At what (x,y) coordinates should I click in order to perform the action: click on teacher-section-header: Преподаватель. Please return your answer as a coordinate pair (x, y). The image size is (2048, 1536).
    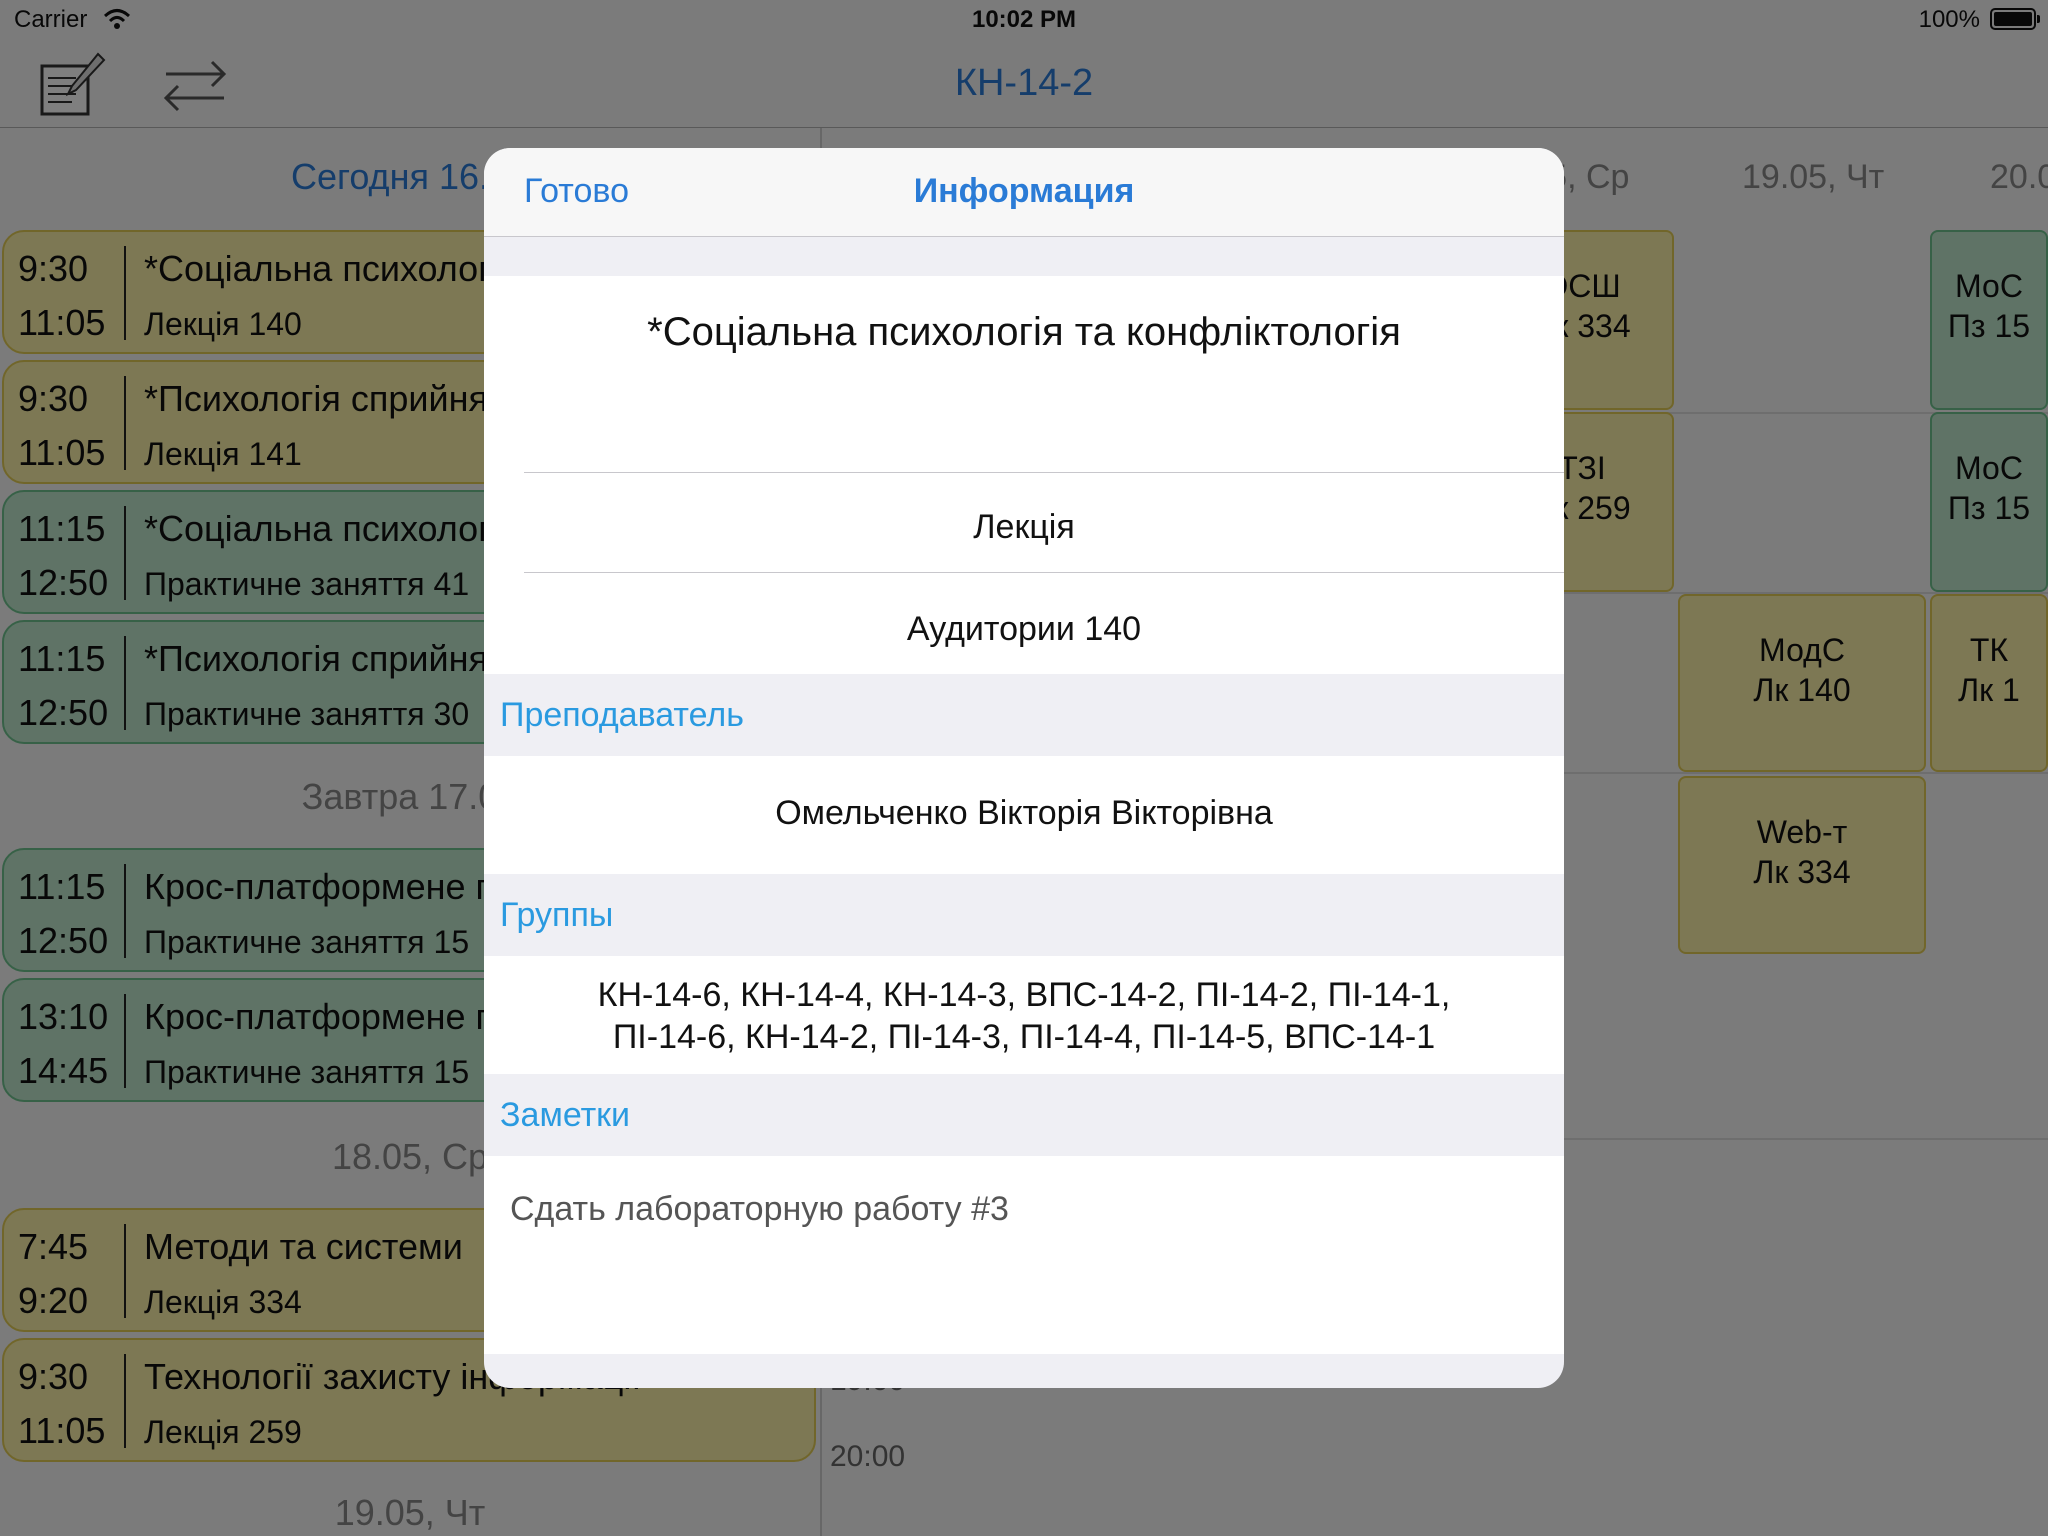
    Looking at the image, I should click on (622, 715).